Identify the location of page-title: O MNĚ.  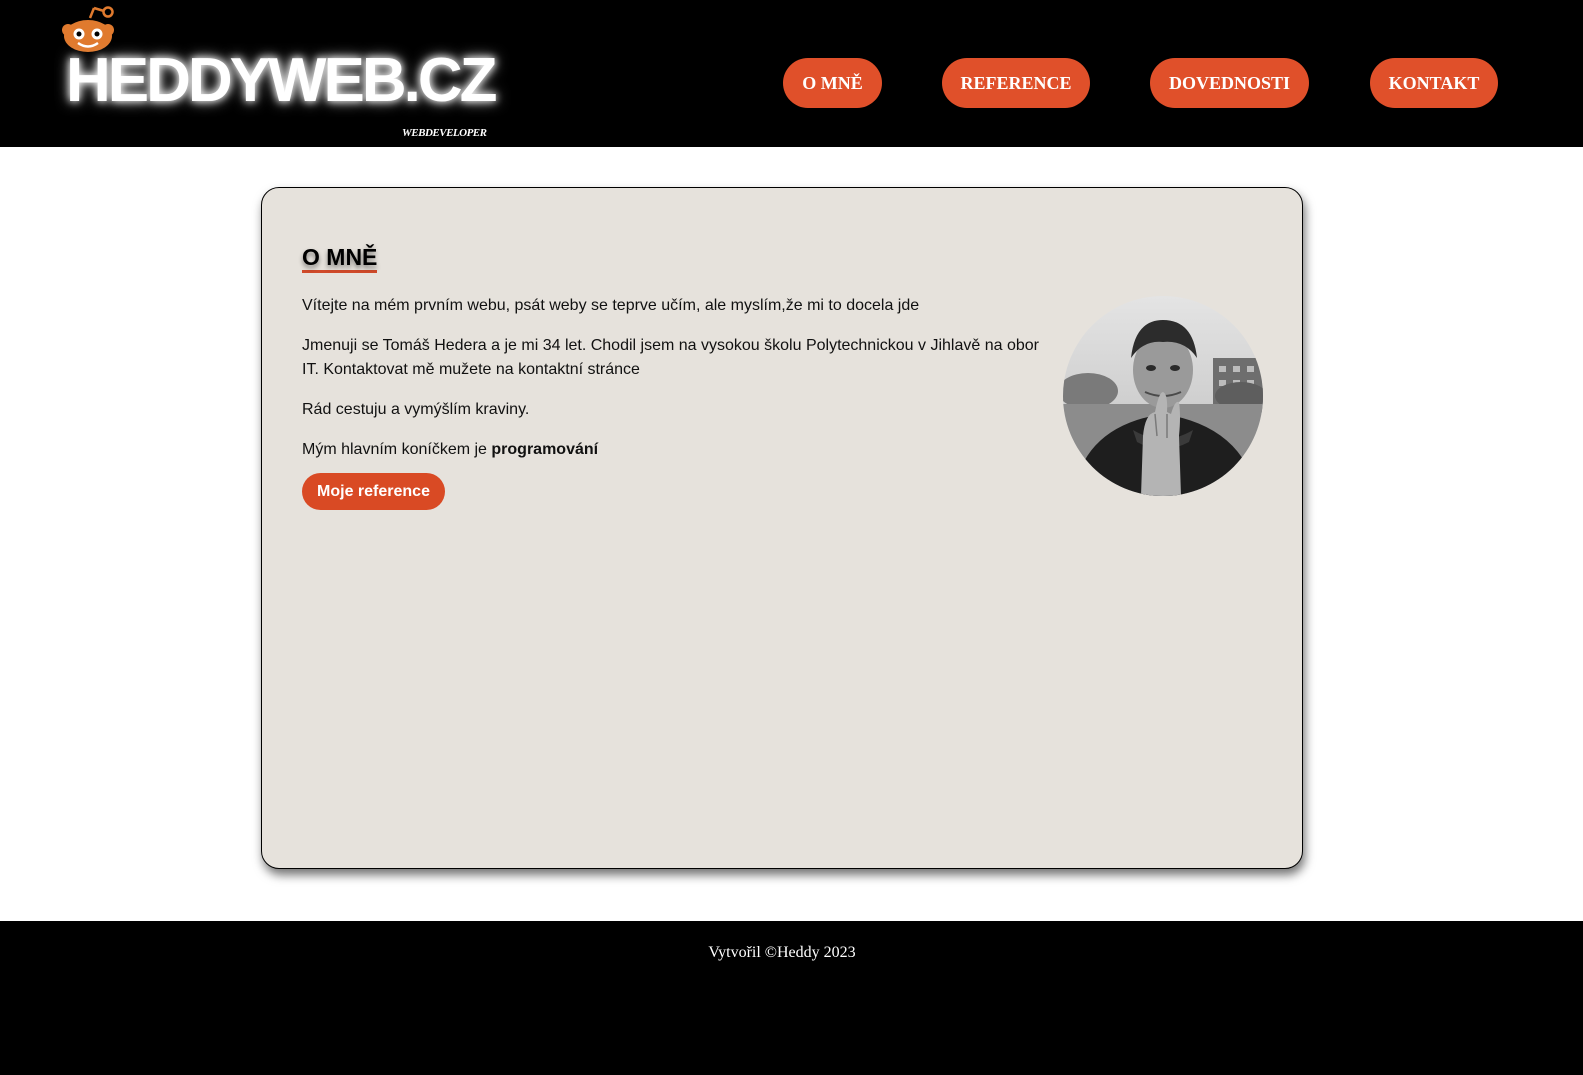
(340, 258).